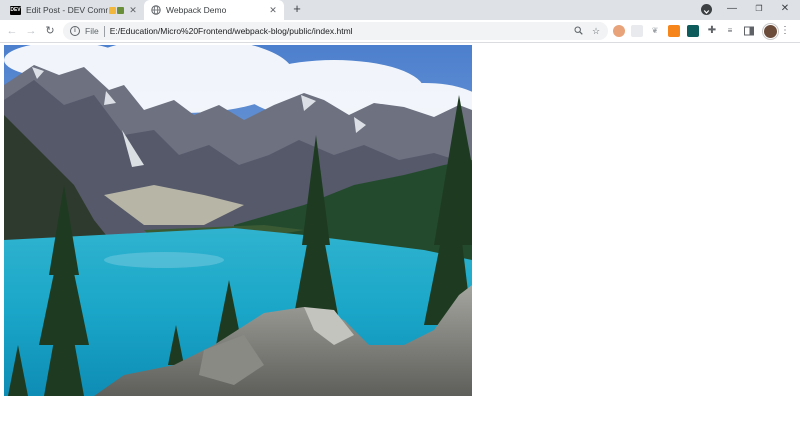 The width and height of the screenshot is (800, 425). I want to click on forward-button: →, so click(31, 31).